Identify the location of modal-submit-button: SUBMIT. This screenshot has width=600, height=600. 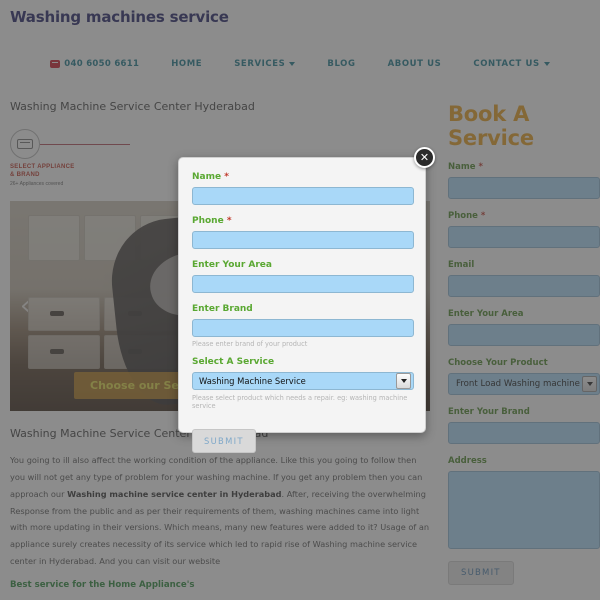
(224, 441).